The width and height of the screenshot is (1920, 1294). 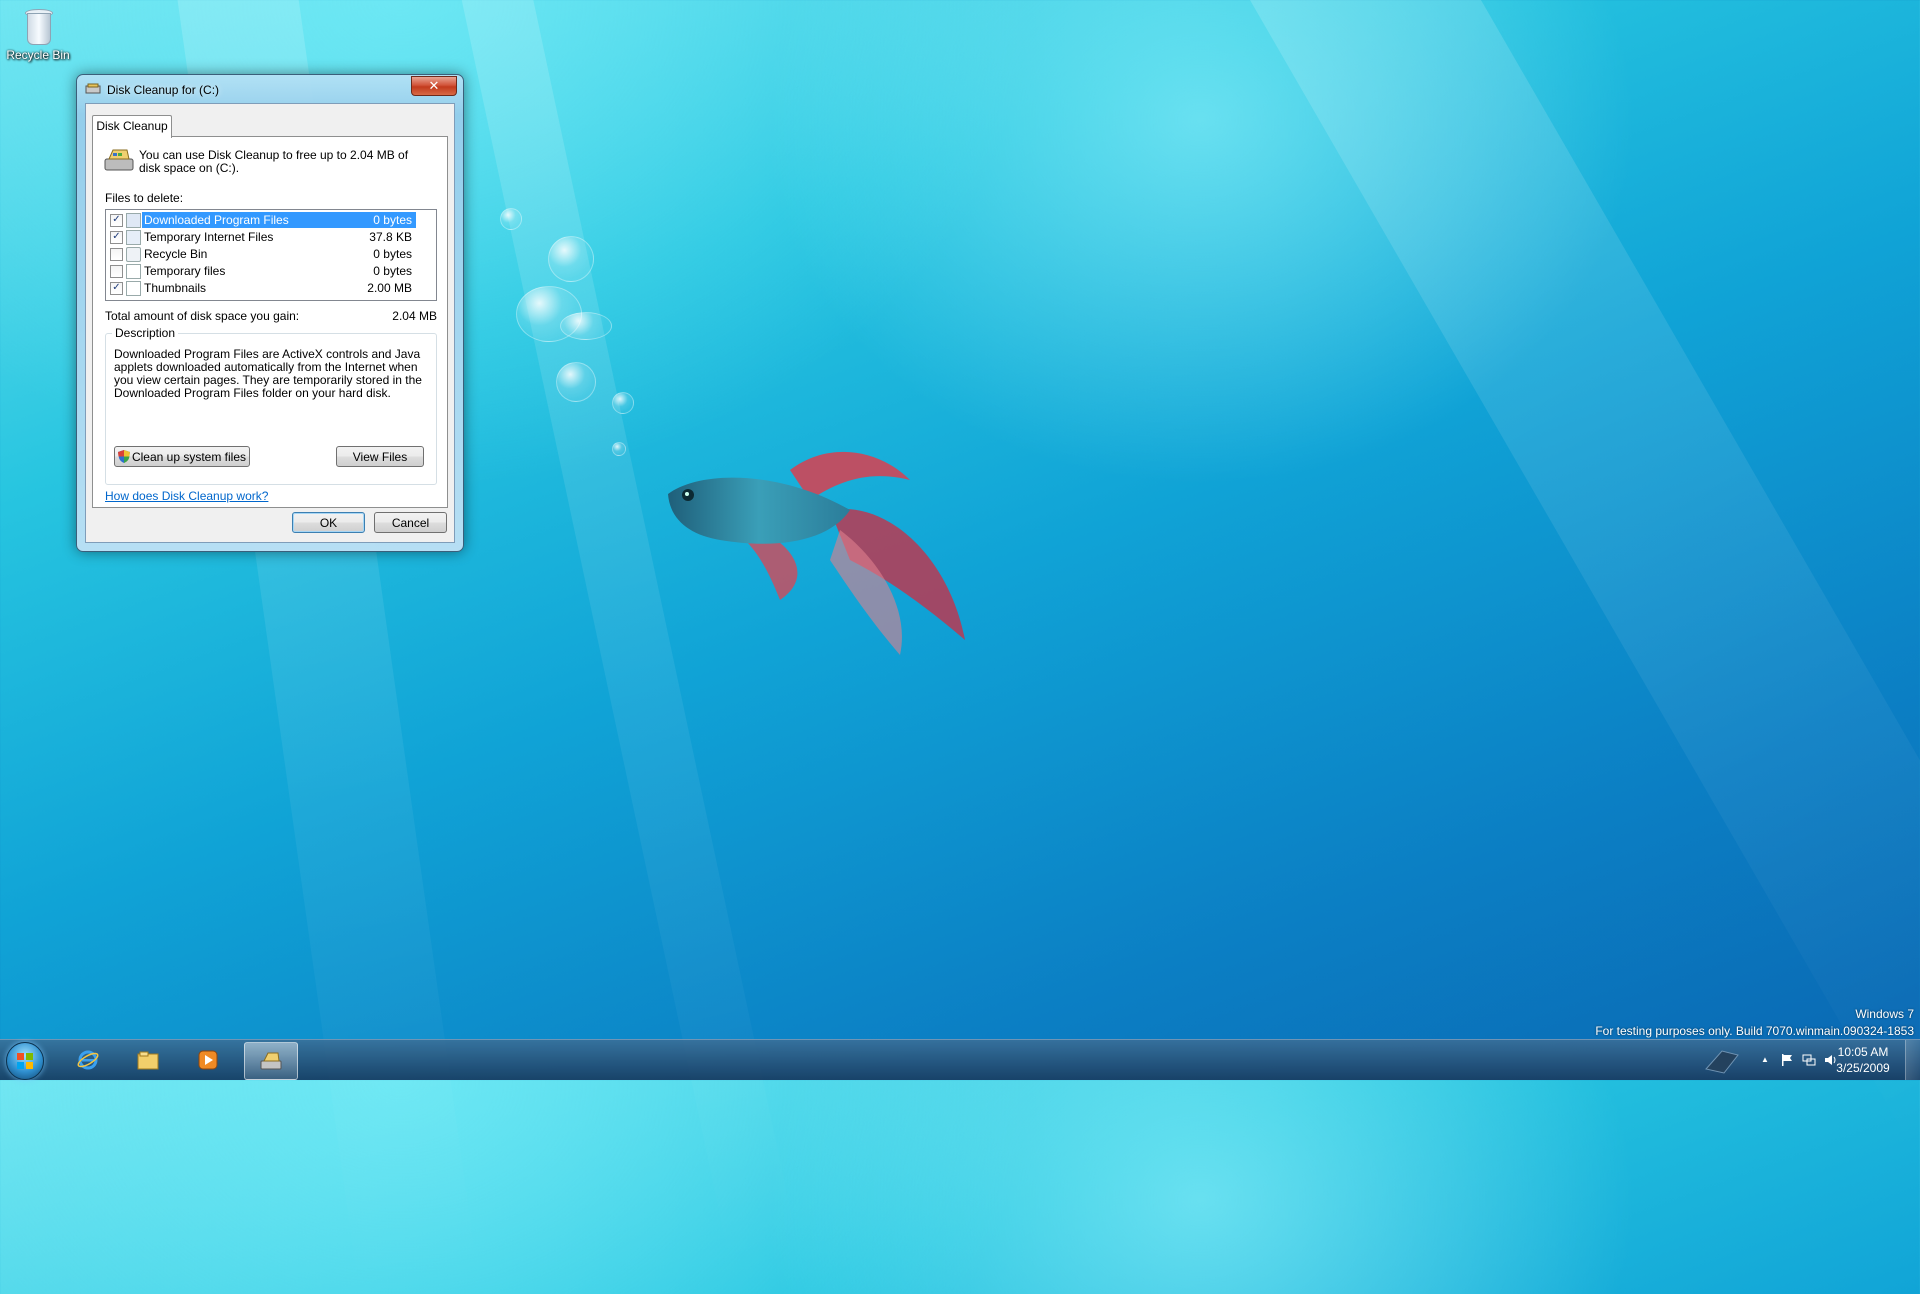 I want to click on ok-button: OK, so click(x=328, y=522).